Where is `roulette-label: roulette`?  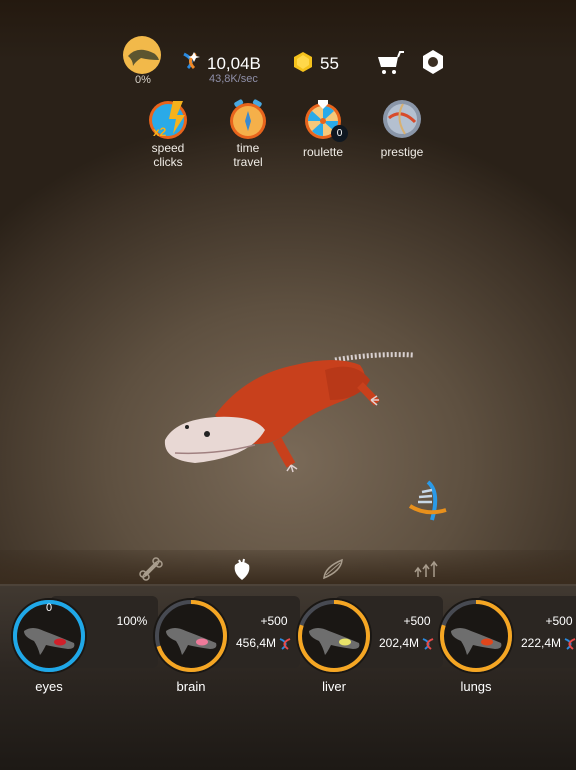 roulette-label: roulette is located at coordinates (323, 152).